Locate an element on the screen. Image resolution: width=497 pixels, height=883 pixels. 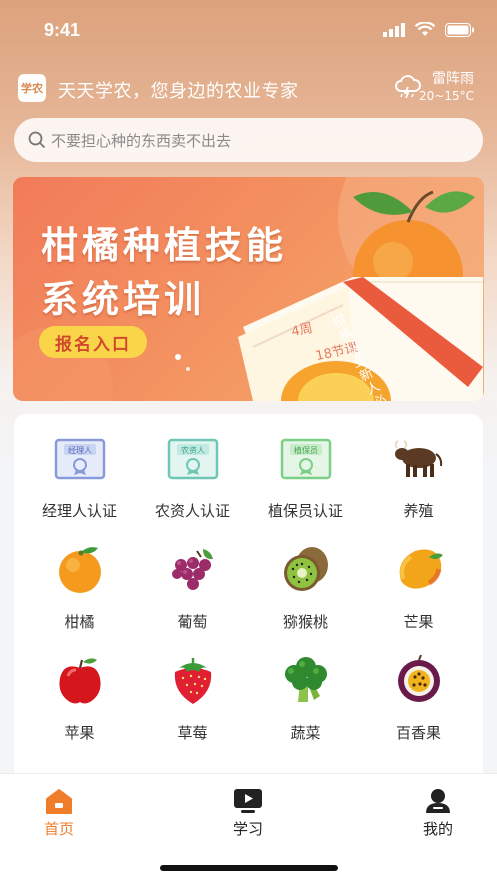
category-label: 植保员认证 is located at coordinates (305, 511).